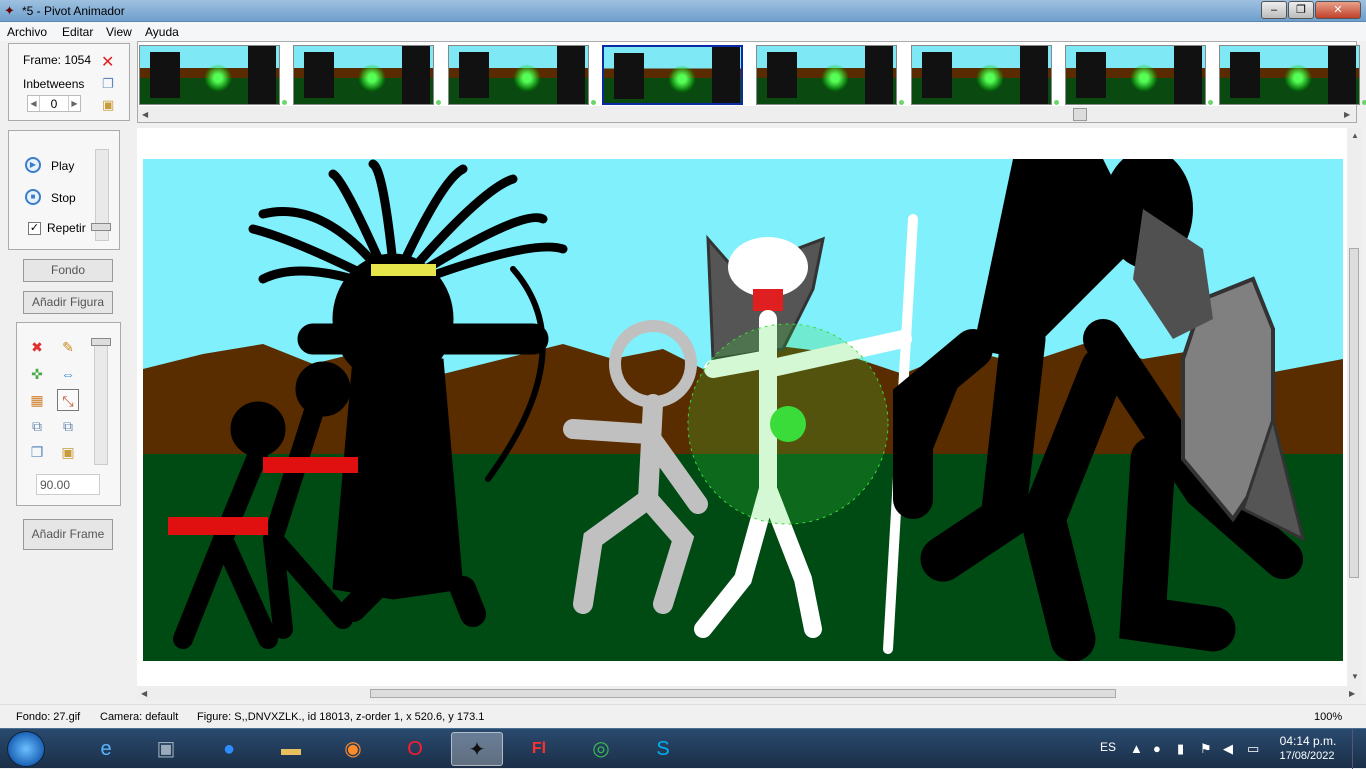 Image resolution: width=1366 pixels, height=769 pixels. What do you see at coordinates (166, 749) in the screenshot?
I see `explorer-icon: ▣` at bounding box center [166, 749].